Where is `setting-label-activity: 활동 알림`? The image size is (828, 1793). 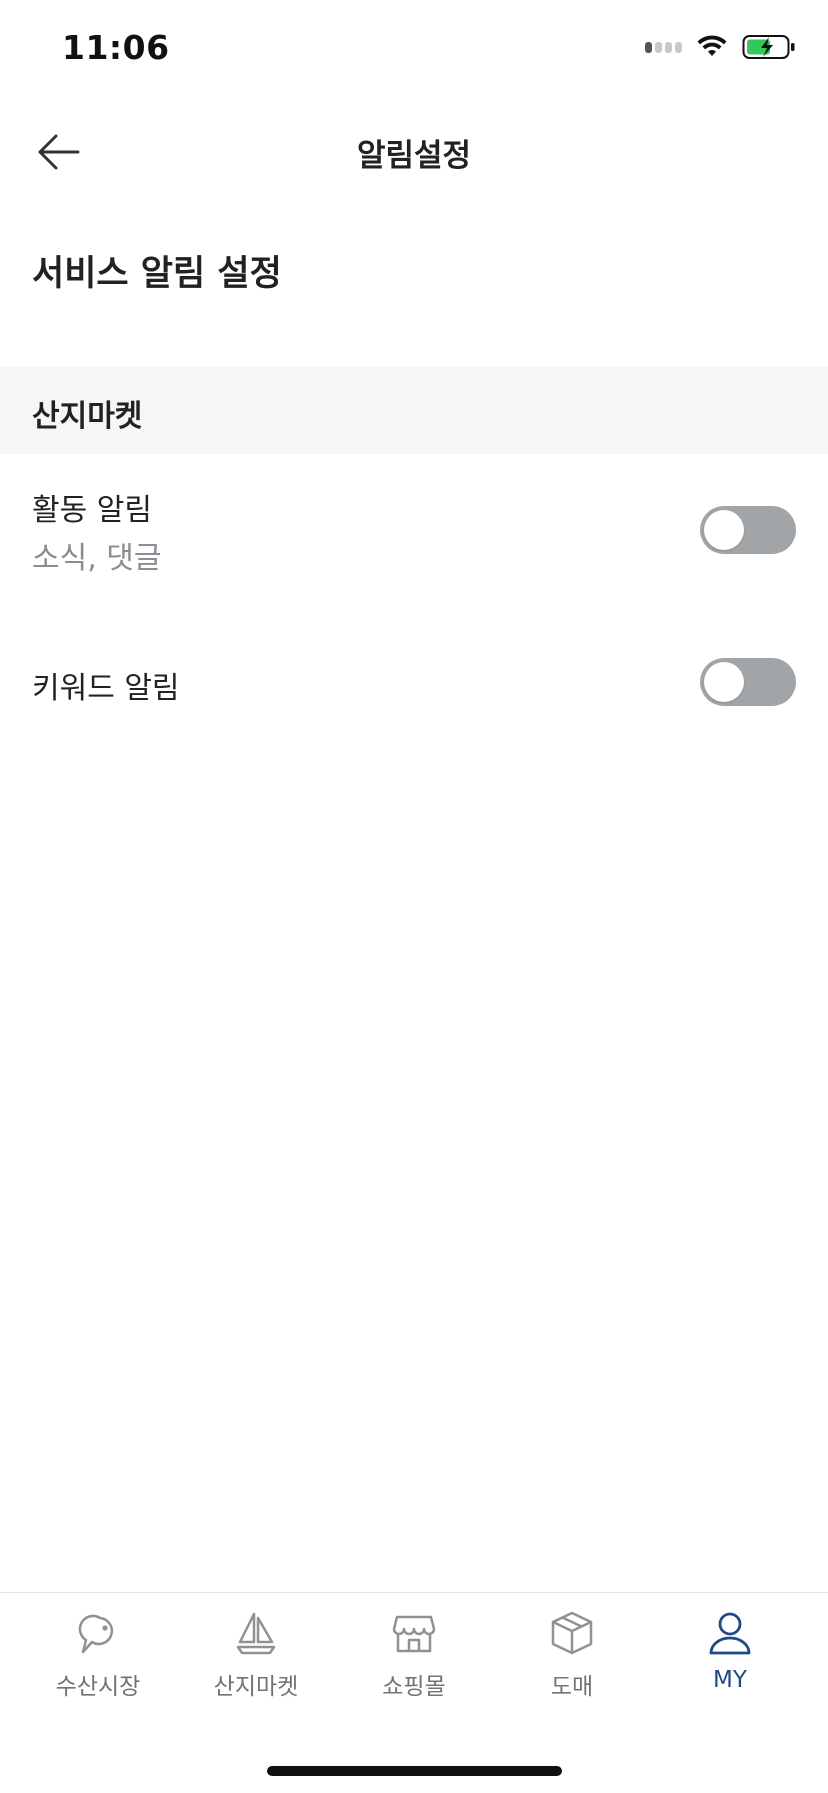 setting-label-activity: 활동 알림 is located at coordinates (92, 510).